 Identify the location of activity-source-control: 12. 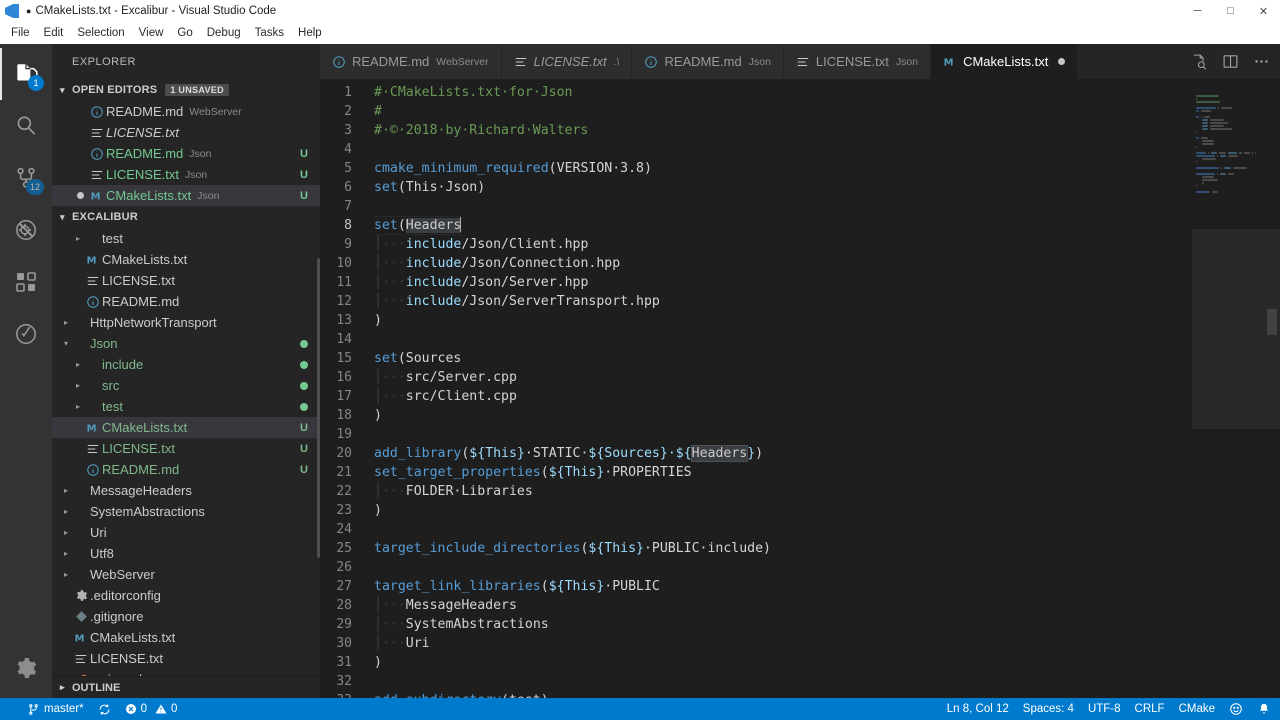
(26, 178).